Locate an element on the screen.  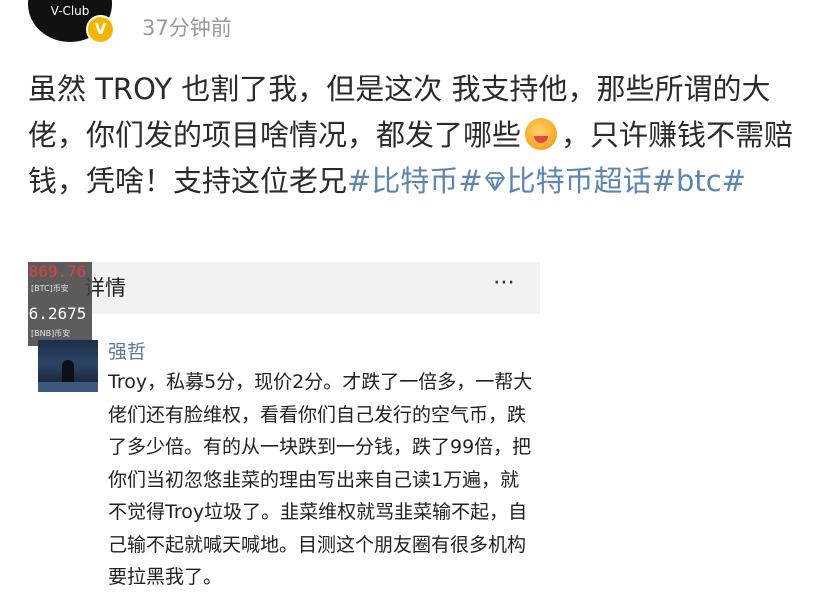
bnb-price: 16.2675 is located at coordinates (57, 313).